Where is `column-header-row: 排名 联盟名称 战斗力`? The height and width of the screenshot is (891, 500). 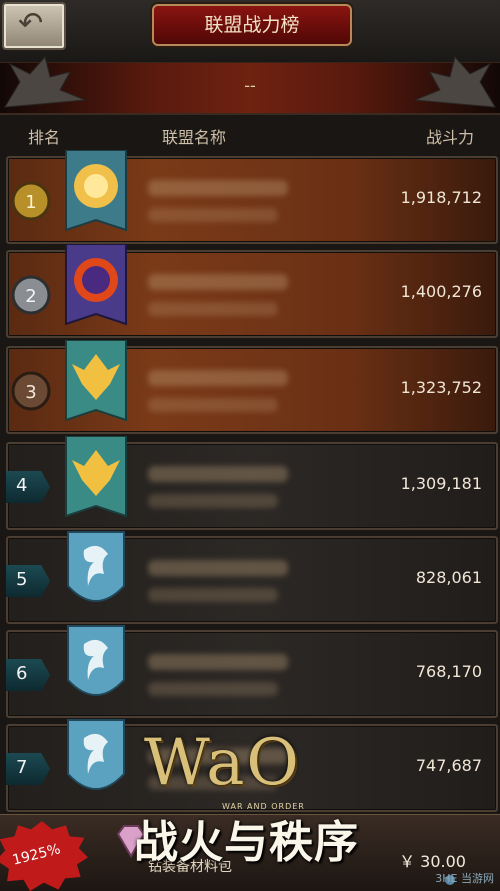 column-header-row: 排名 联盟名称 战斗力 is located at coordinates (250, 134).